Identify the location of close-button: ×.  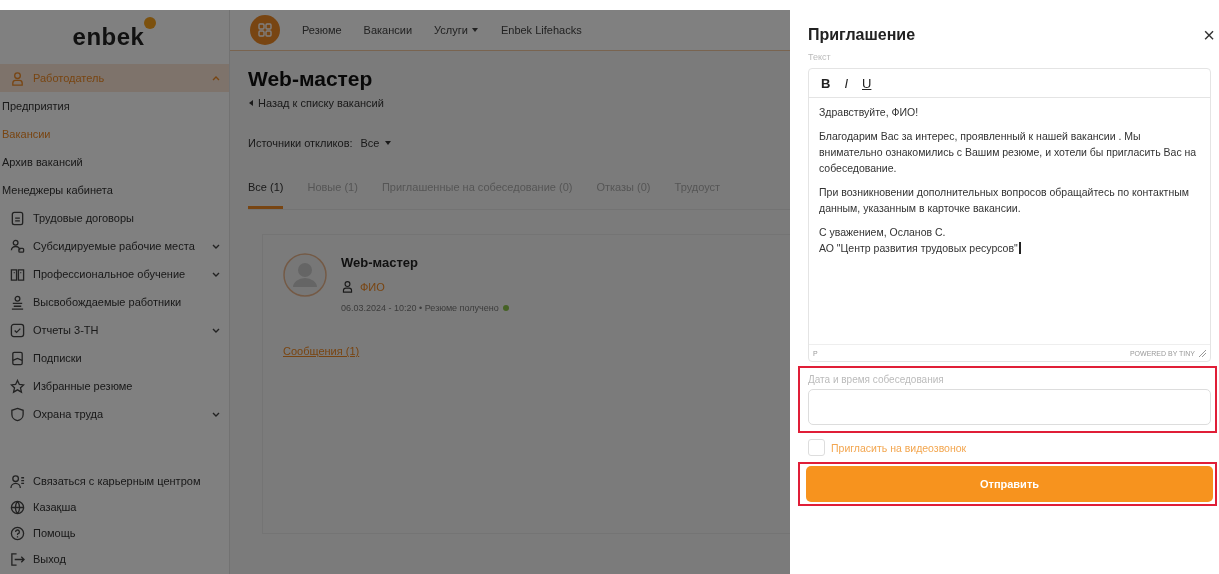
(1209, 35).